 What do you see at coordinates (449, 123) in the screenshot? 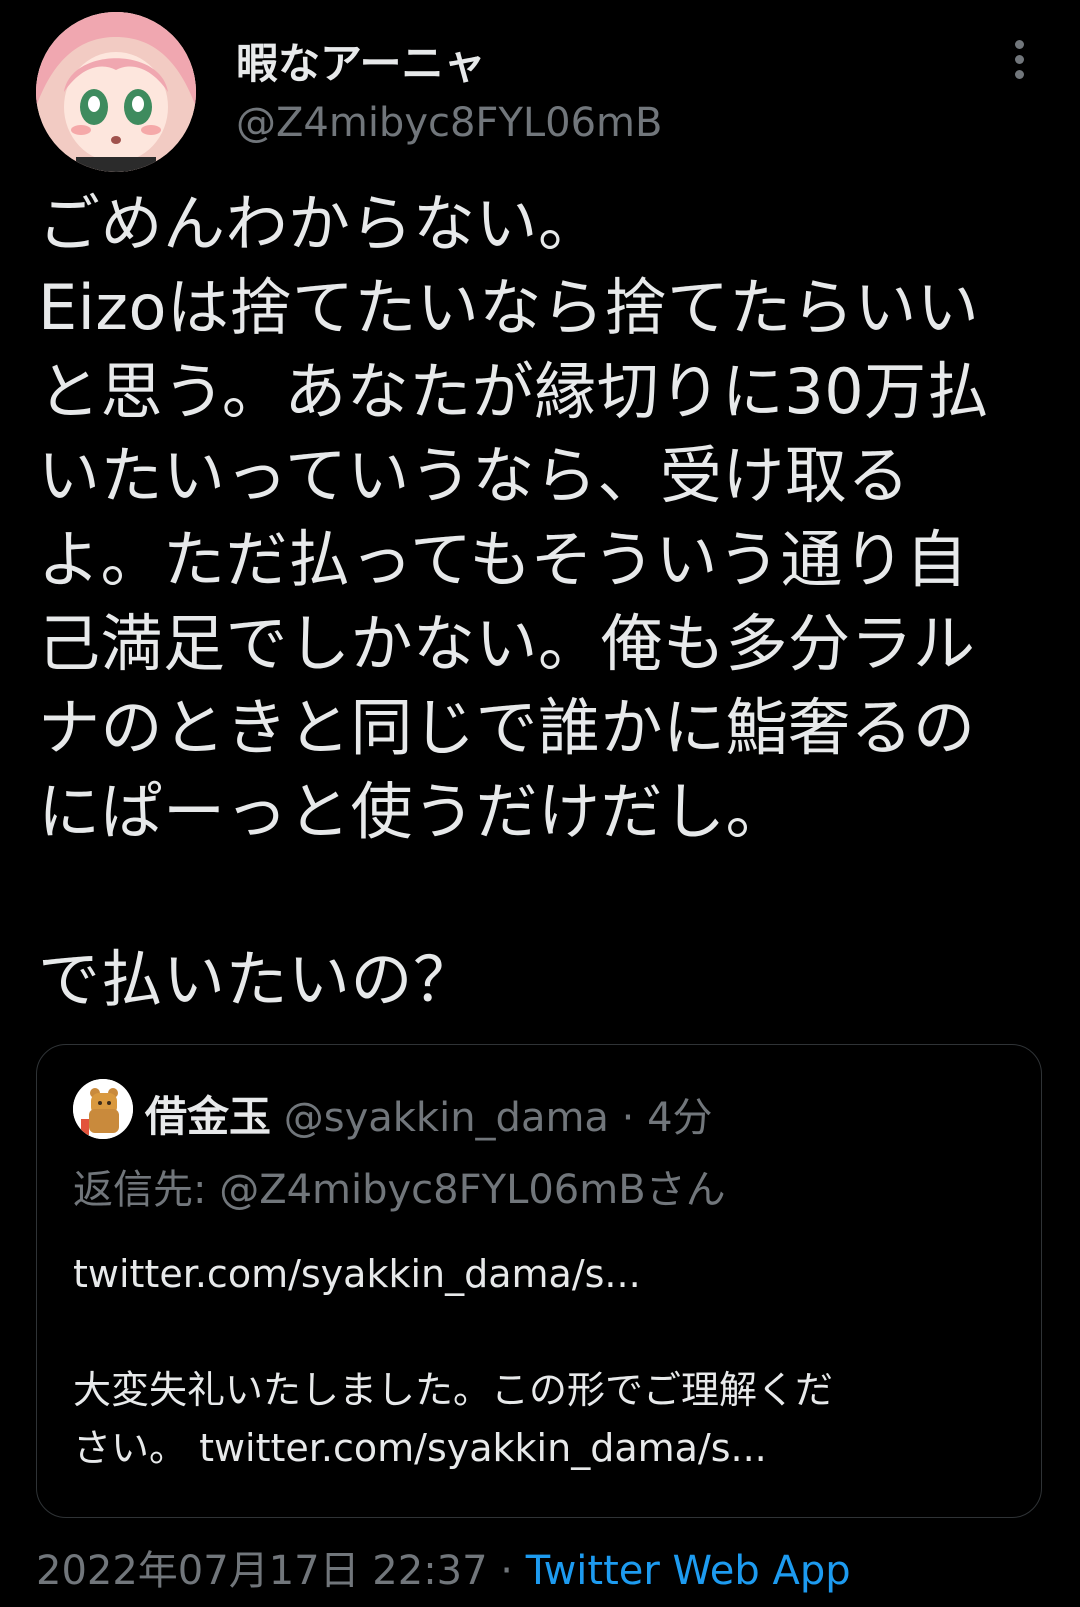
I see `author-handle: @Z4mibyc8FYL06mB` at bounding box center [449, 123].